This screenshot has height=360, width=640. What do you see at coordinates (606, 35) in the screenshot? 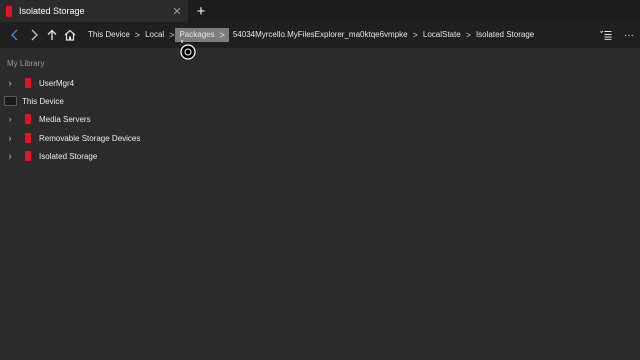
I see `list-view-icon` at bounding box center [606, 35].